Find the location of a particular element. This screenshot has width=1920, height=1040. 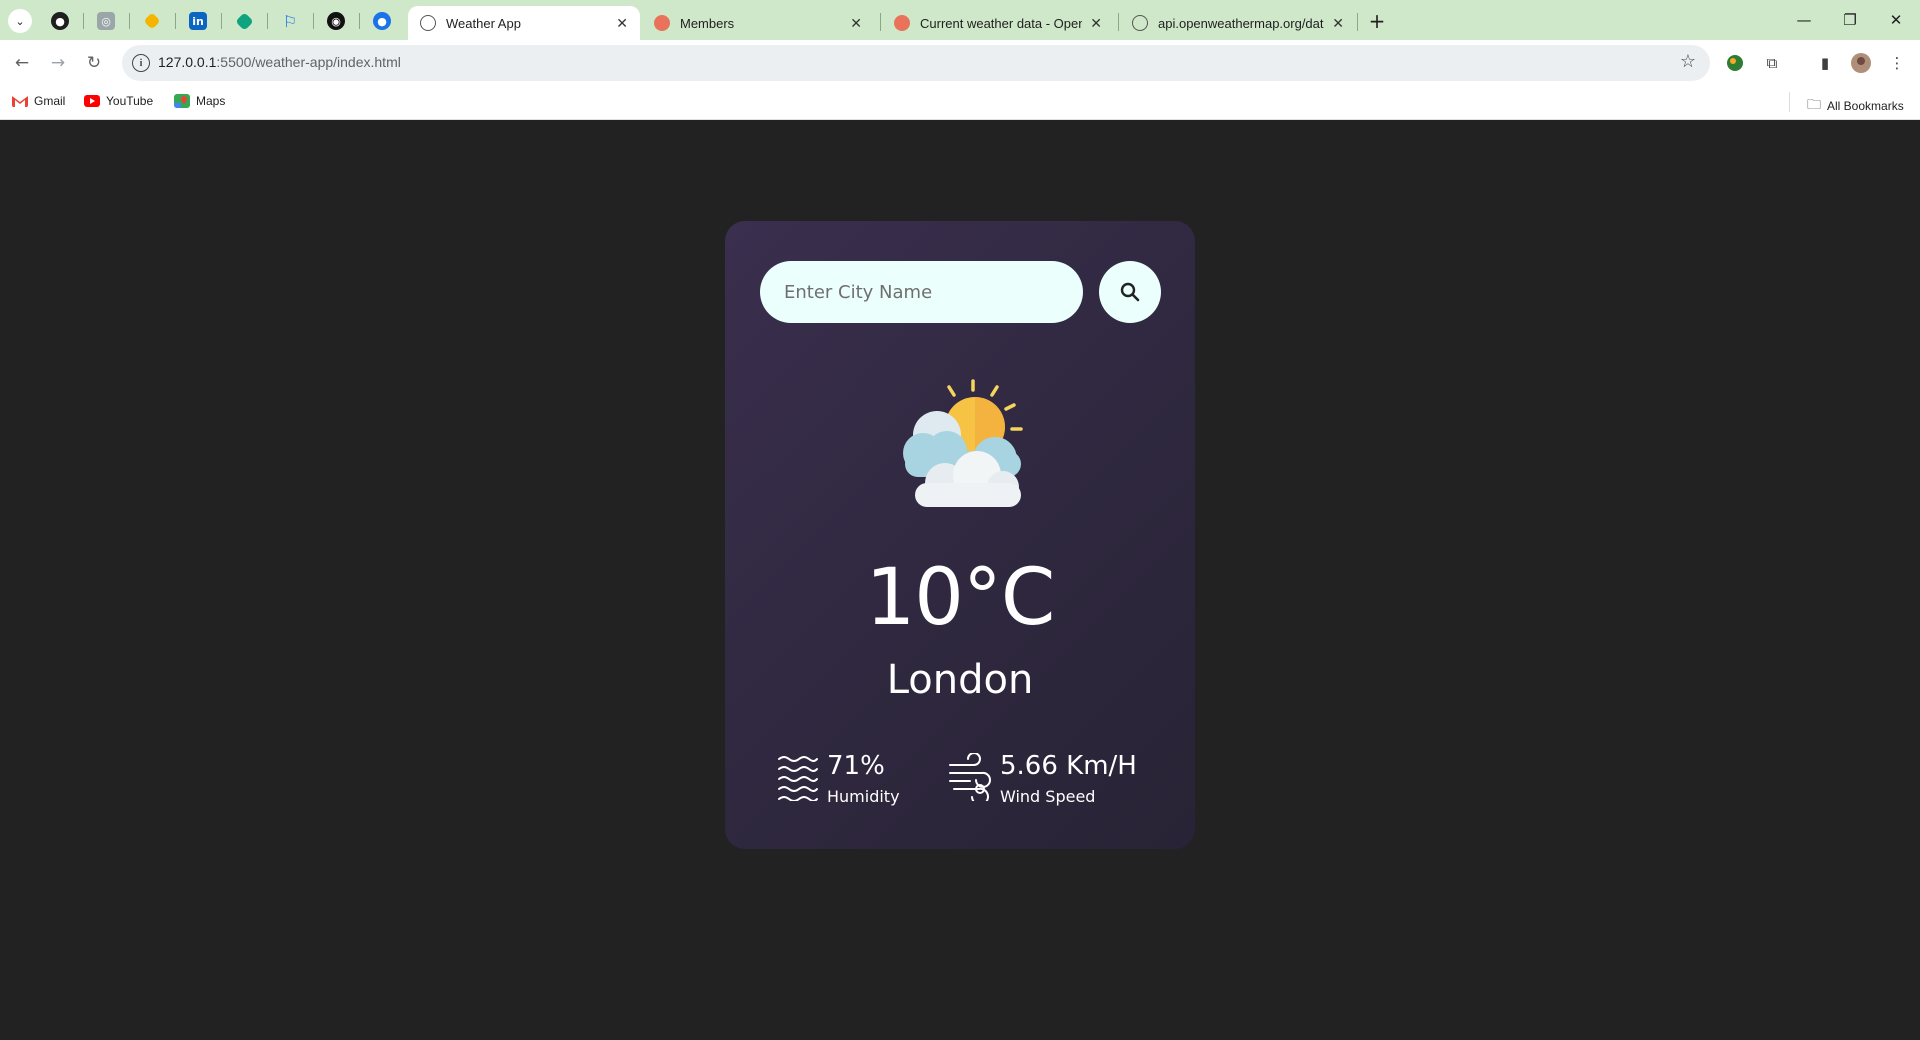

extension-globe-icon is located at coordinates (1735, 63).